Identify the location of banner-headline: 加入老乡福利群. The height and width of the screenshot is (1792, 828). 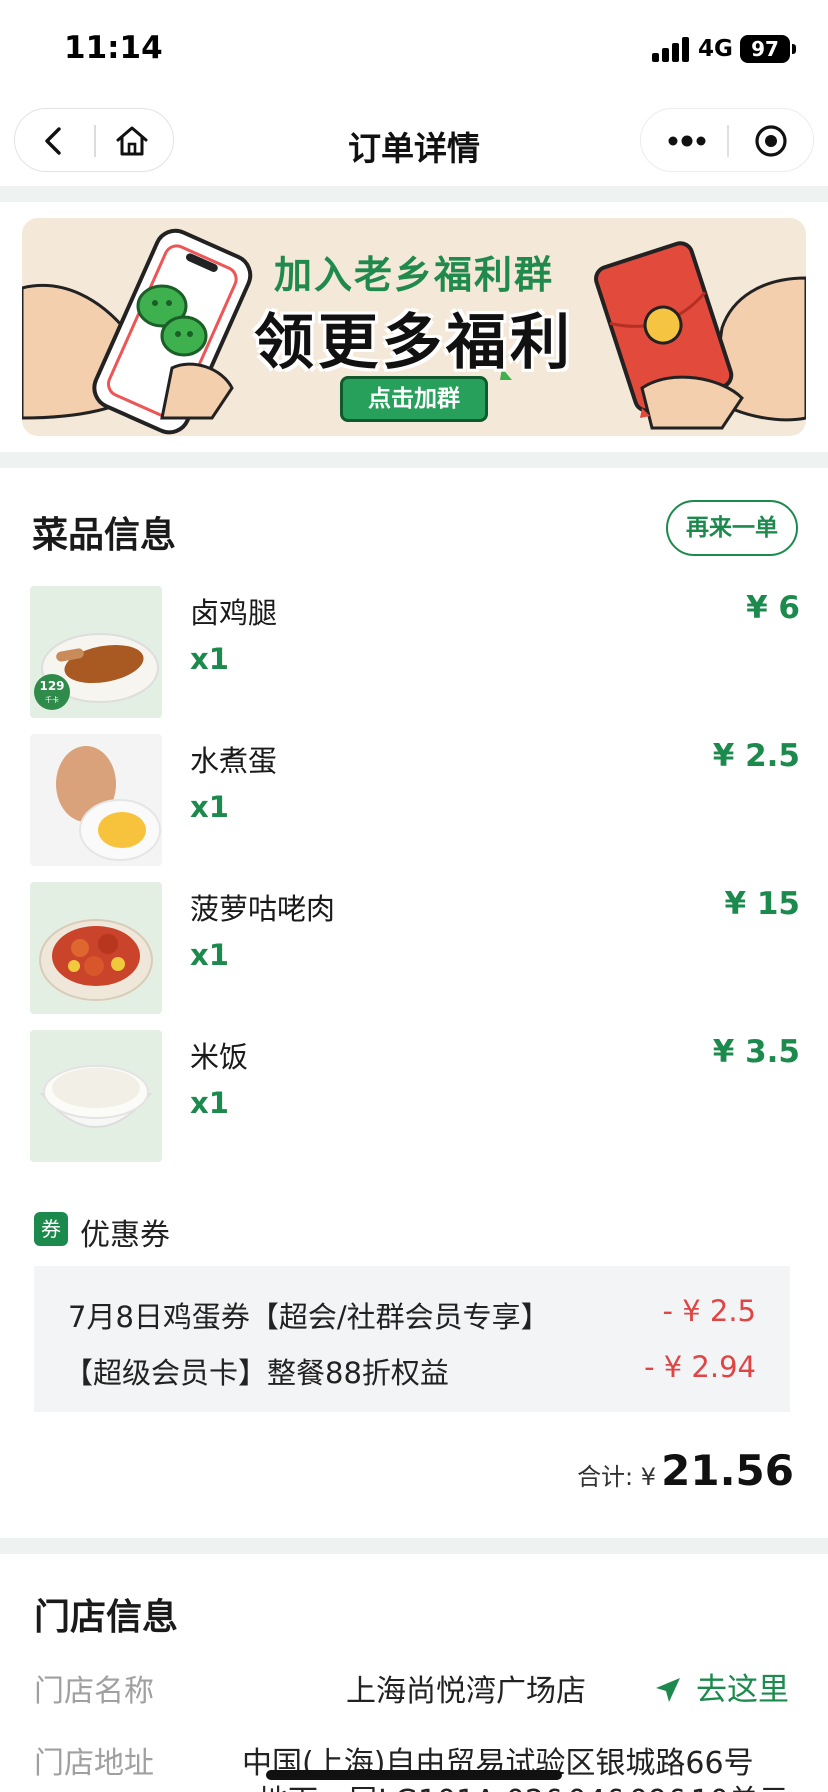
(413, 275).